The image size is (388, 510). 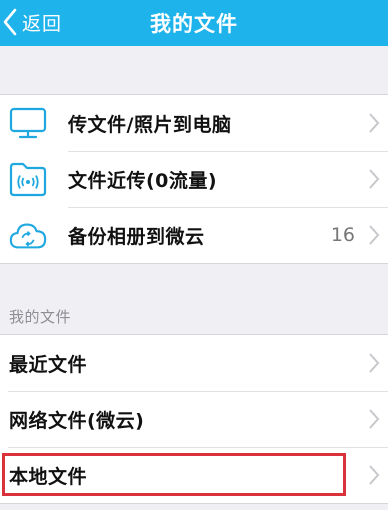 What do you see at coordinates (28, 235) in the screenshot?
I see `cloud-sync-icon` at bounding box center [28, 235].